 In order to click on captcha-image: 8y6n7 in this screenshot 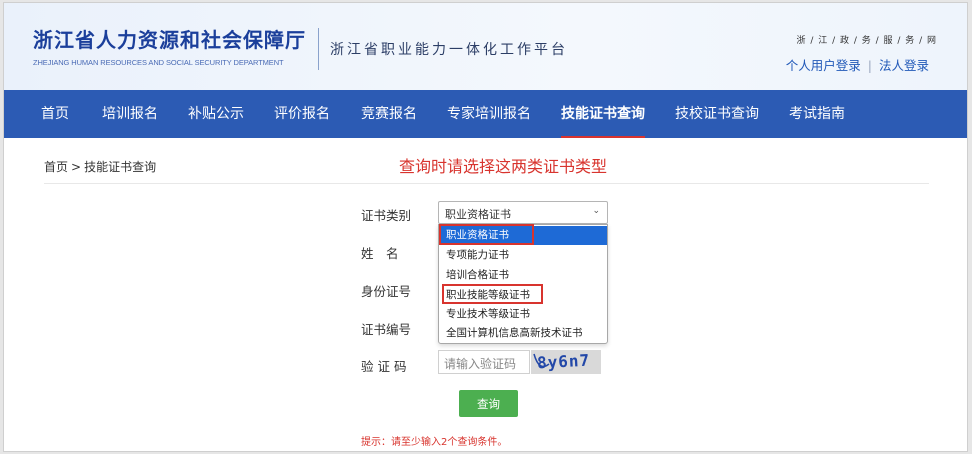, I will do `click(566, 362)`.